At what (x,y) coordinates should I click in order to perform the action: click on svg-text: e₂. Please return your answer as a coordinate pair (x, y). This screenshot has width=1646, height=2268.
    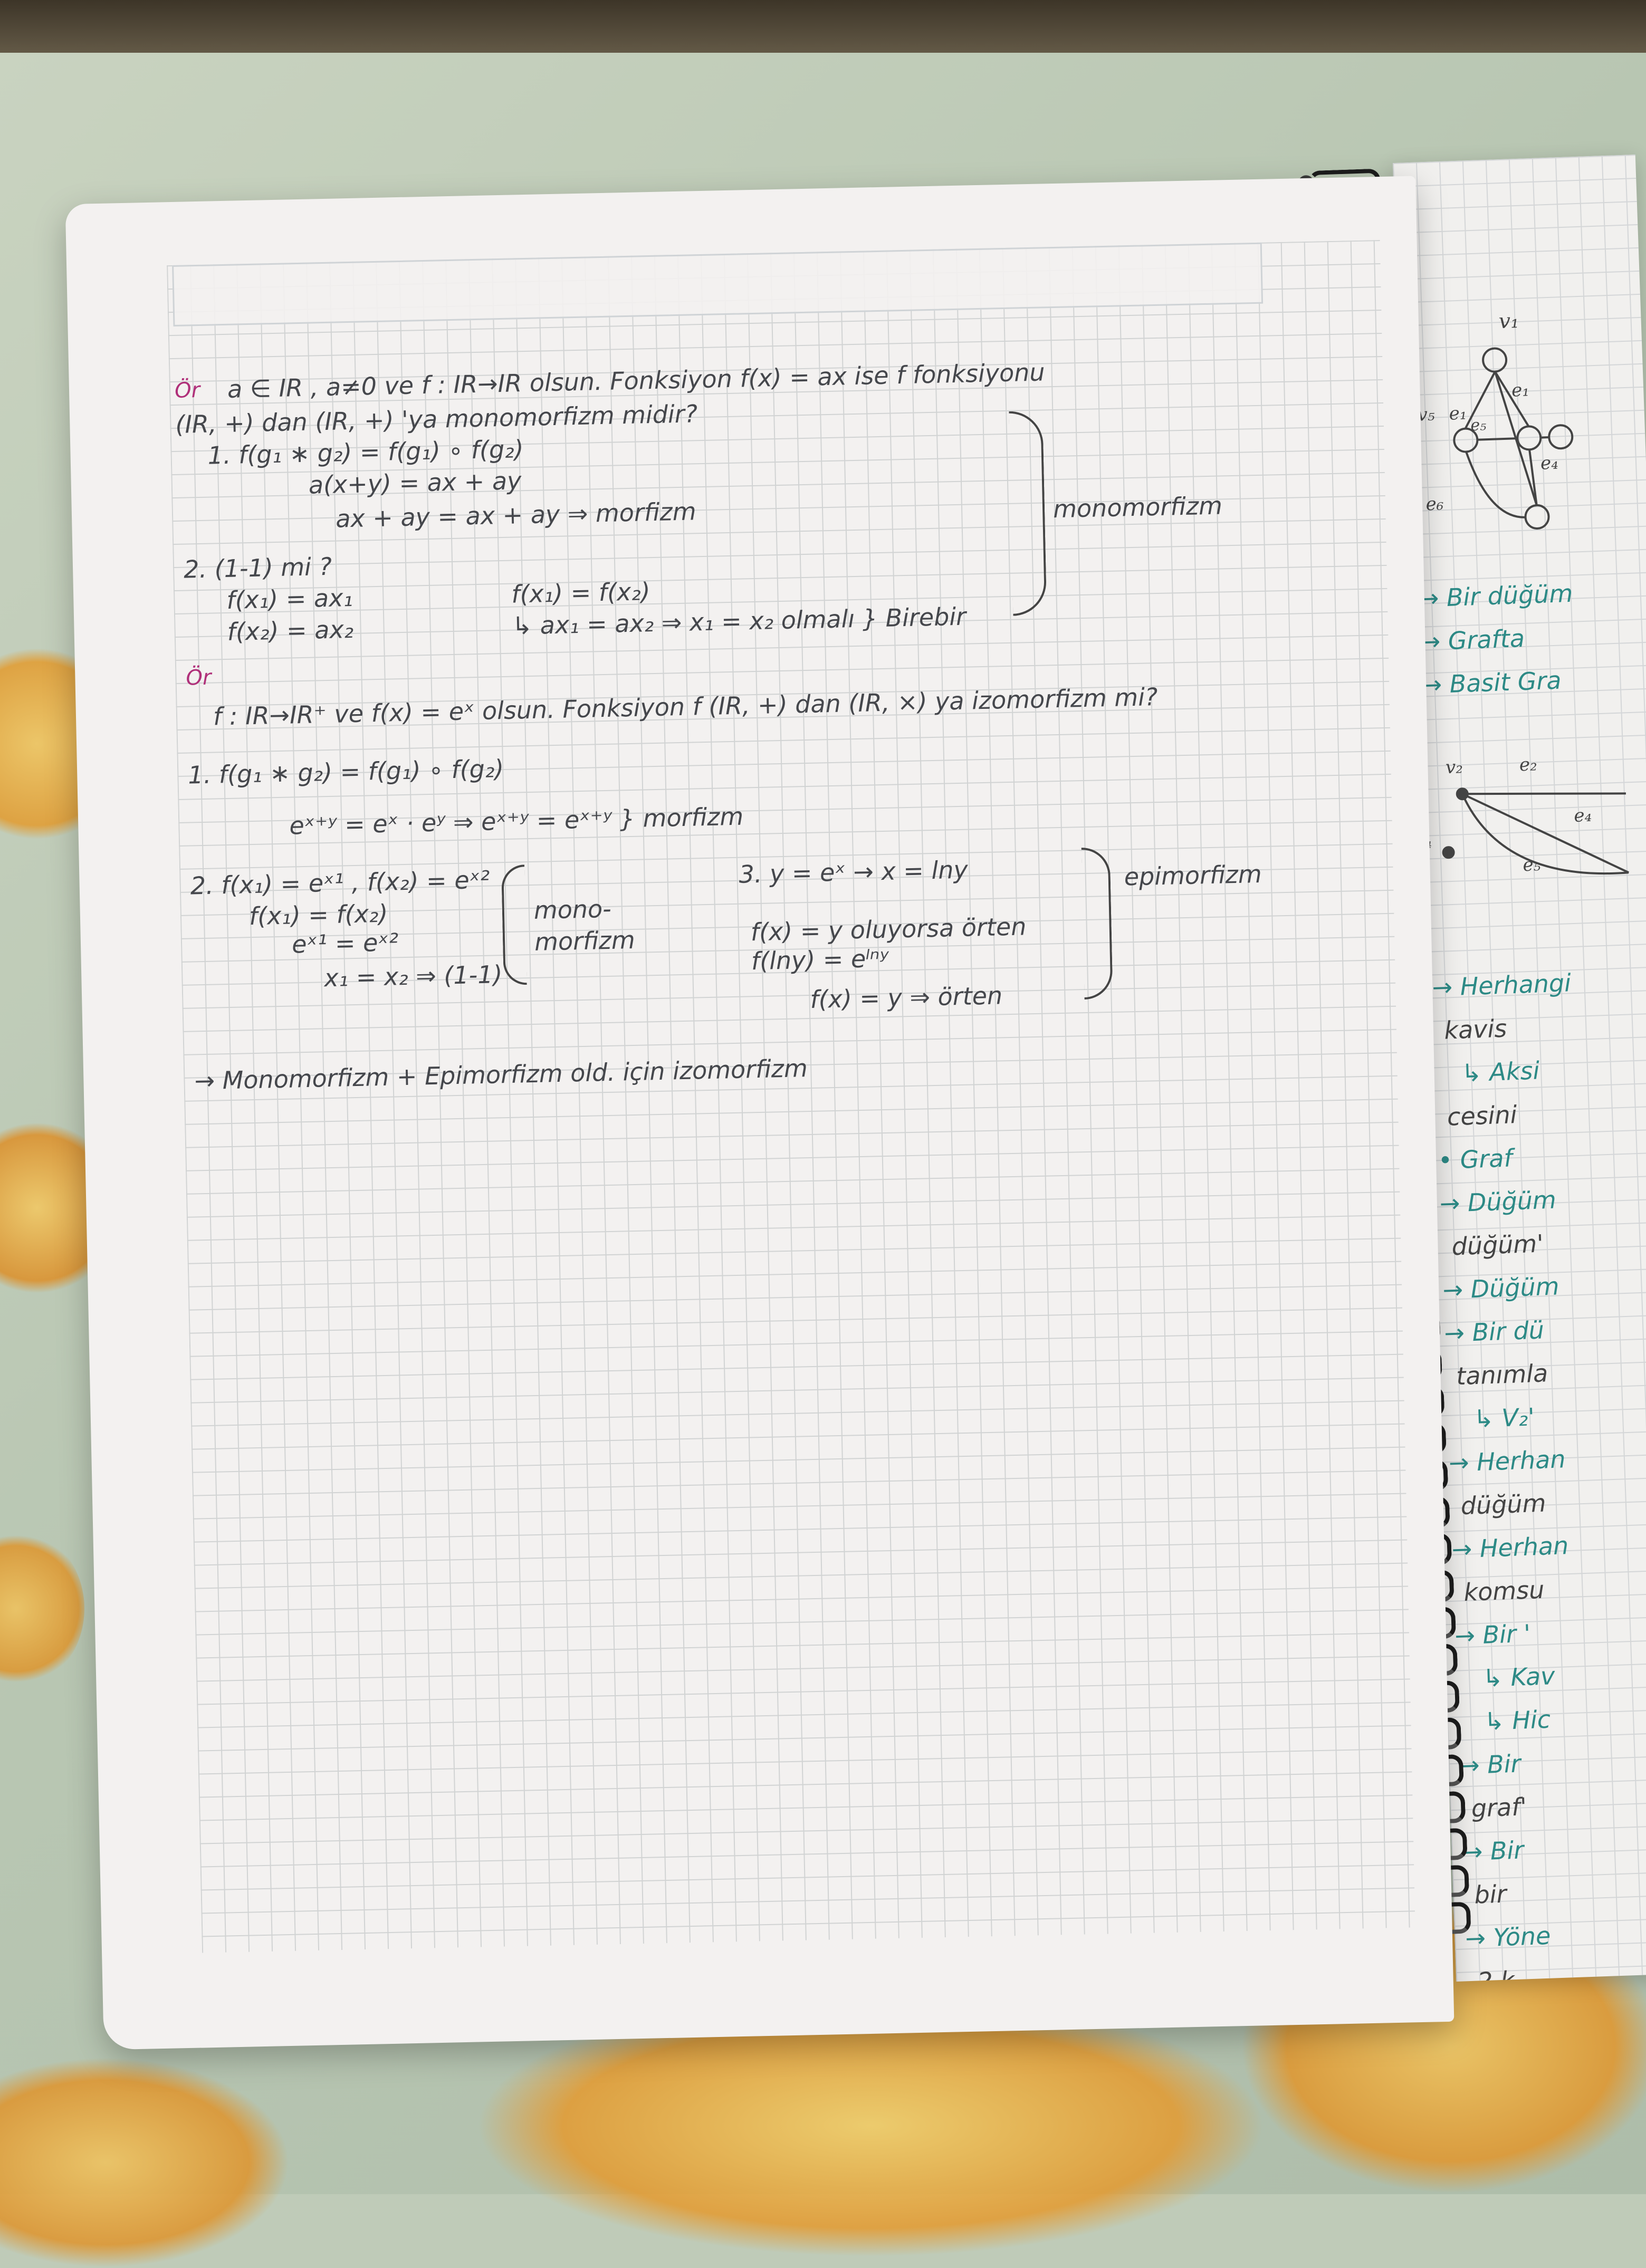
    Looking at the image, I should click on (1528, 764).